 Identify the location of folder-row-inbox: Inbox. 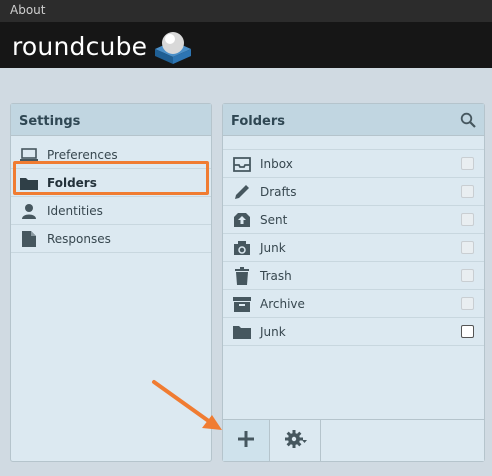
(353, 164).